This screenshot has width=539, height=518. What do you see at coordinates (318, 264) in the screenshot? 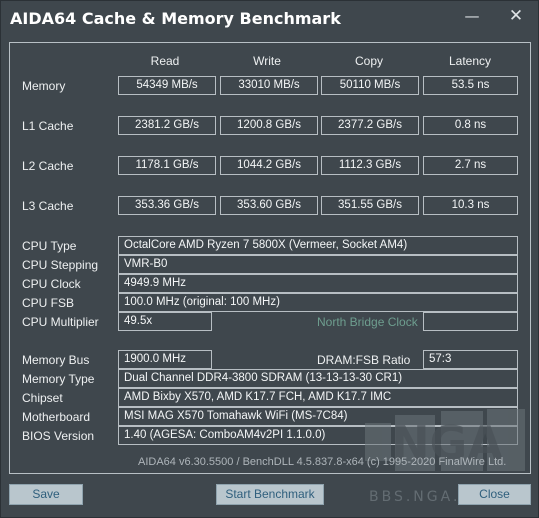
I see `cpu-stepping-value: VMR-B0` at bounding box center [318, 264].